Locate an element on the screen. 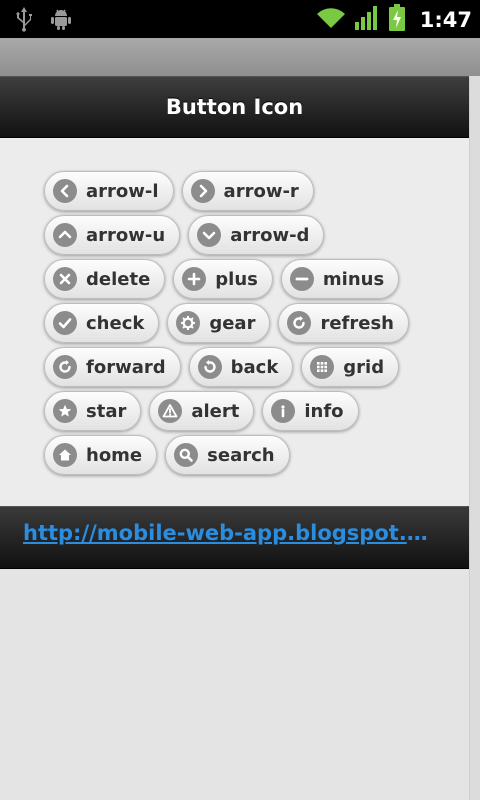 This screenshot has height=800, width=480. button-label: refresh is located at coordinates (357, 323).